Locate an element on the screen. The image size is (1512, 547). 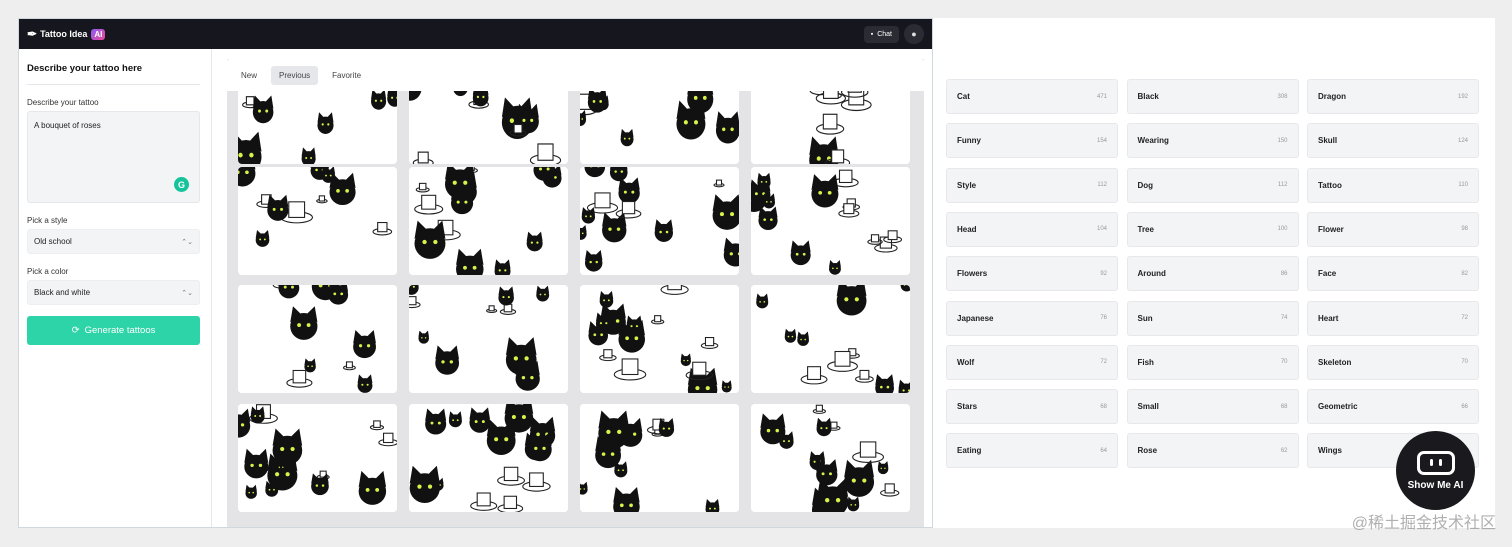
grammarly-icon: G is located at coordinates (181, 184).